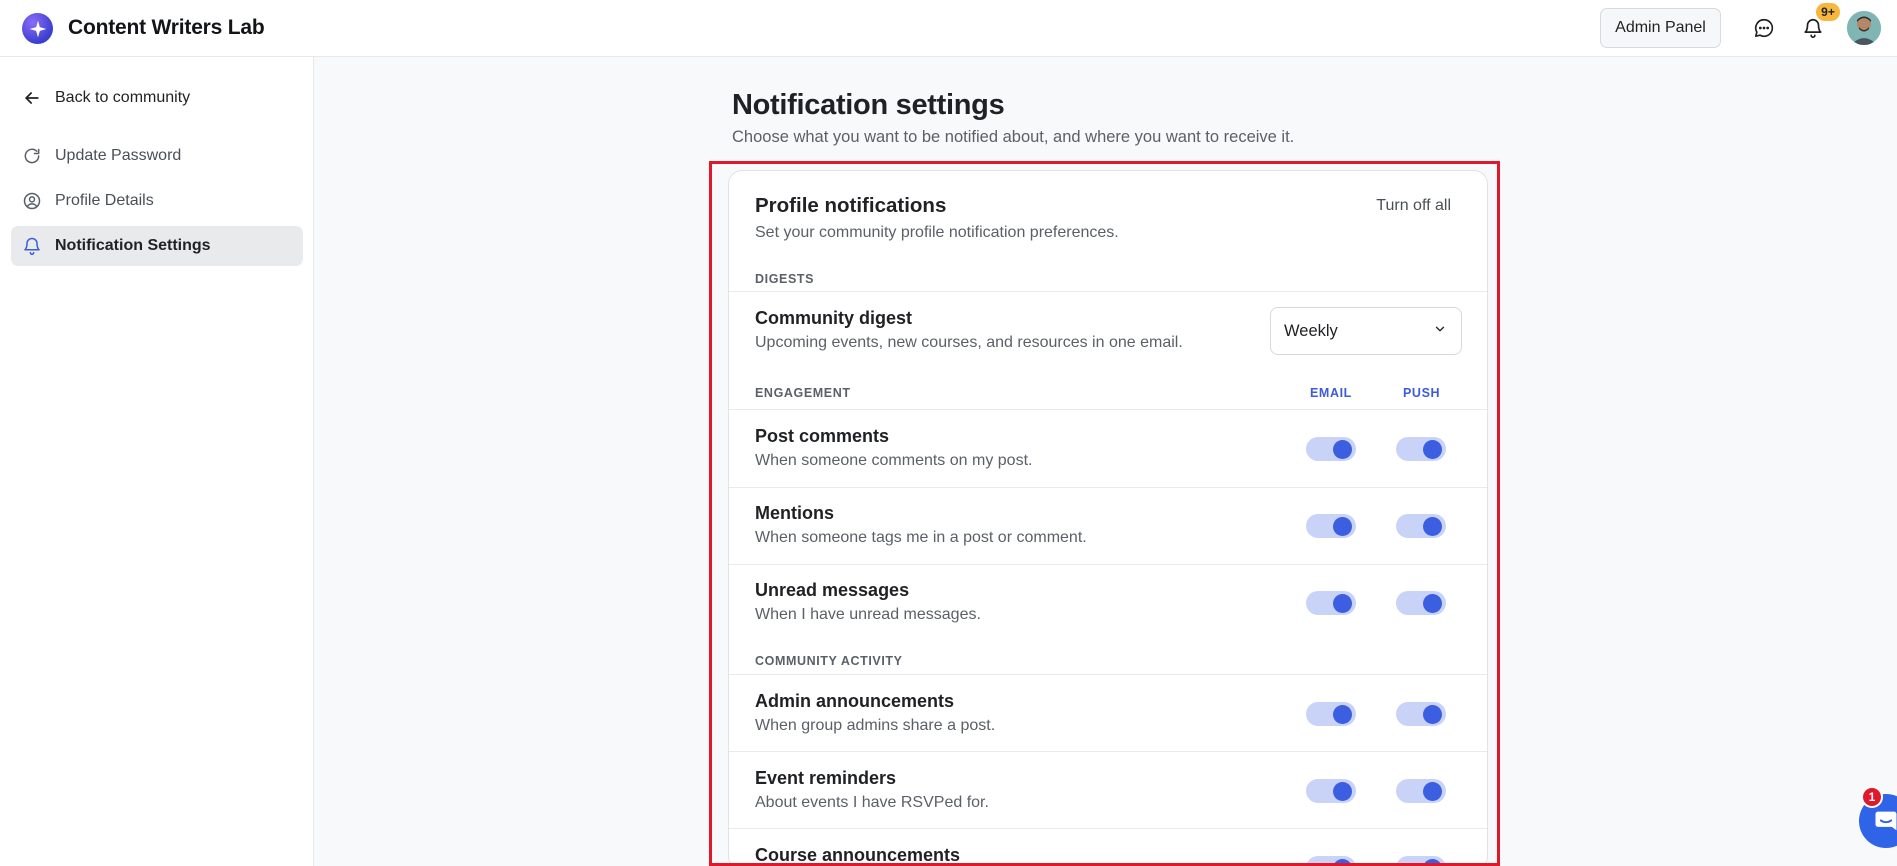 The width and height of the screenshot is (1897, 866). I want to click on brand-name: Content Writers Lab, so click(166, 28).